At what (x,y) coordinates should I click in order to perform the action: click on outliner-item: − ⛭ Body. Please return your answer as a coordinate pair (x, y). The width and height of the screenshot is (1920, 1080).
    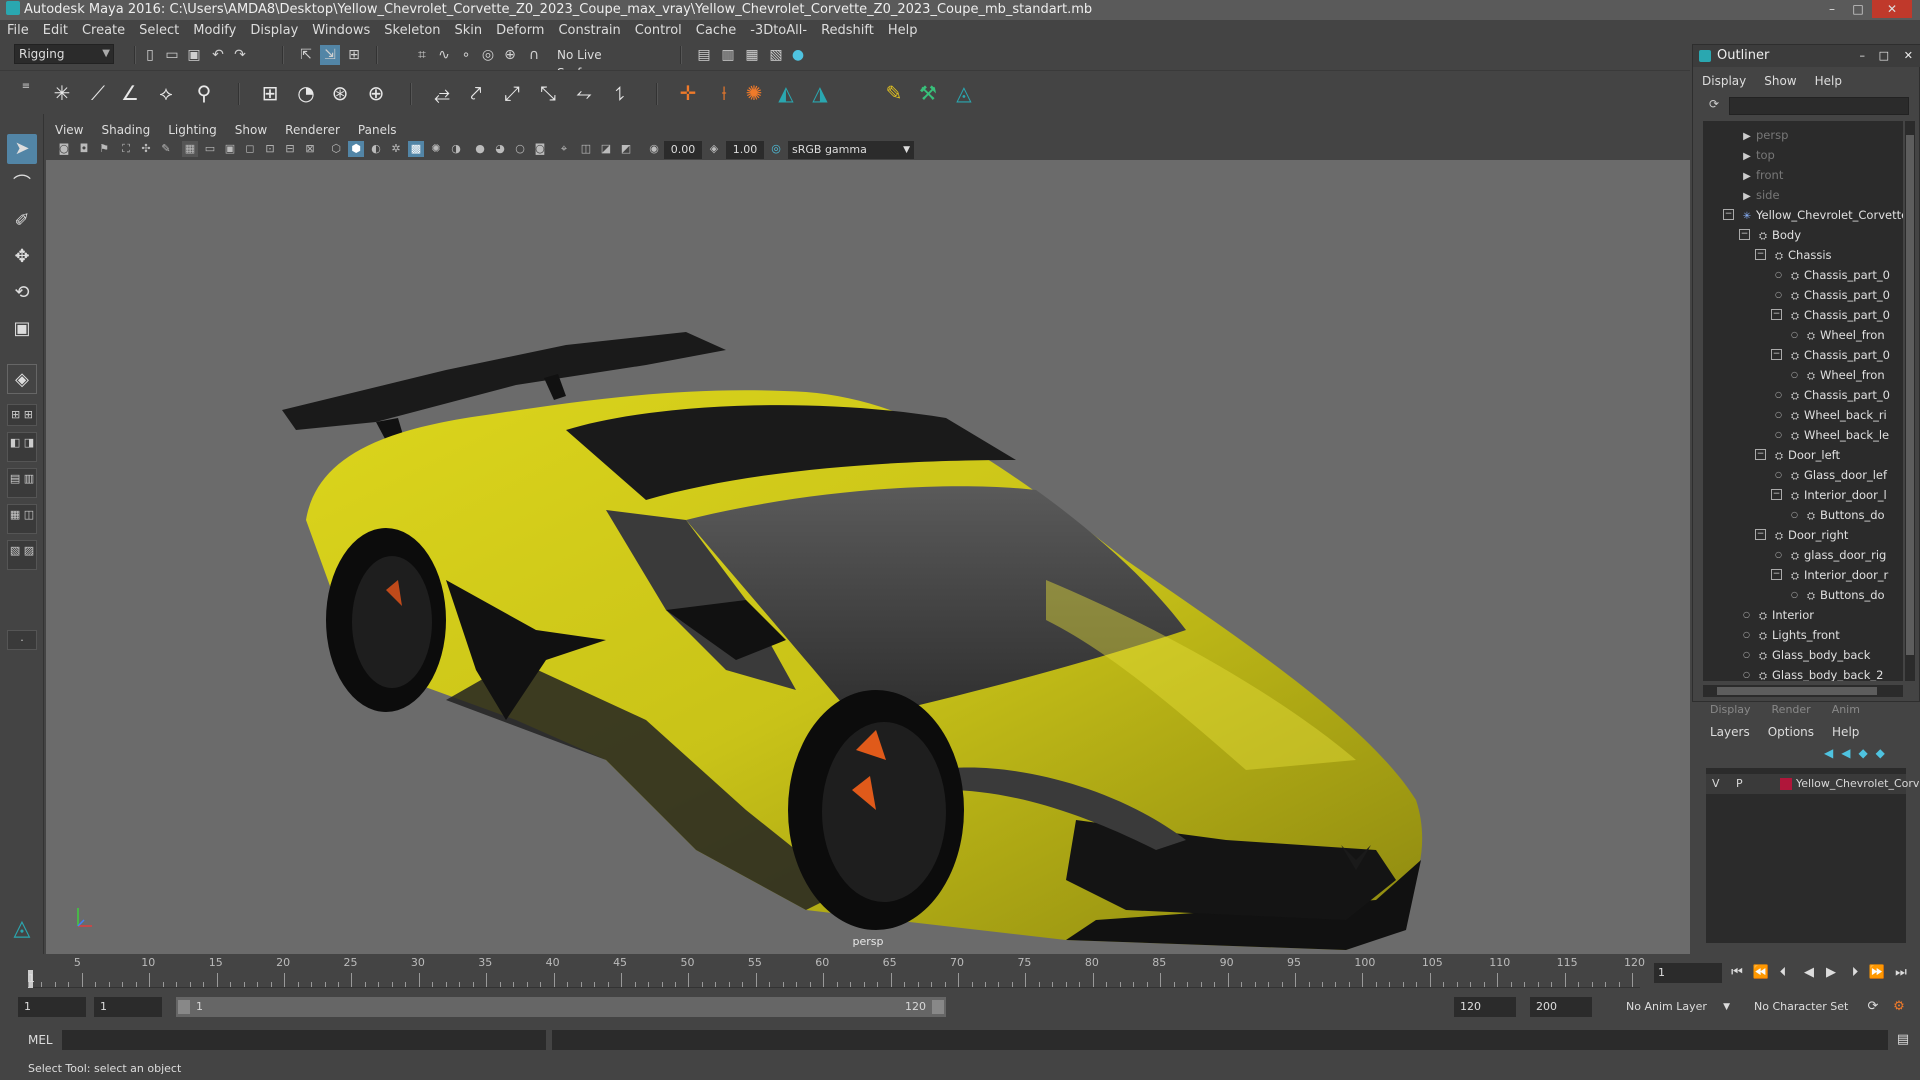
    Looking at the image, I should click on (1803, 235).